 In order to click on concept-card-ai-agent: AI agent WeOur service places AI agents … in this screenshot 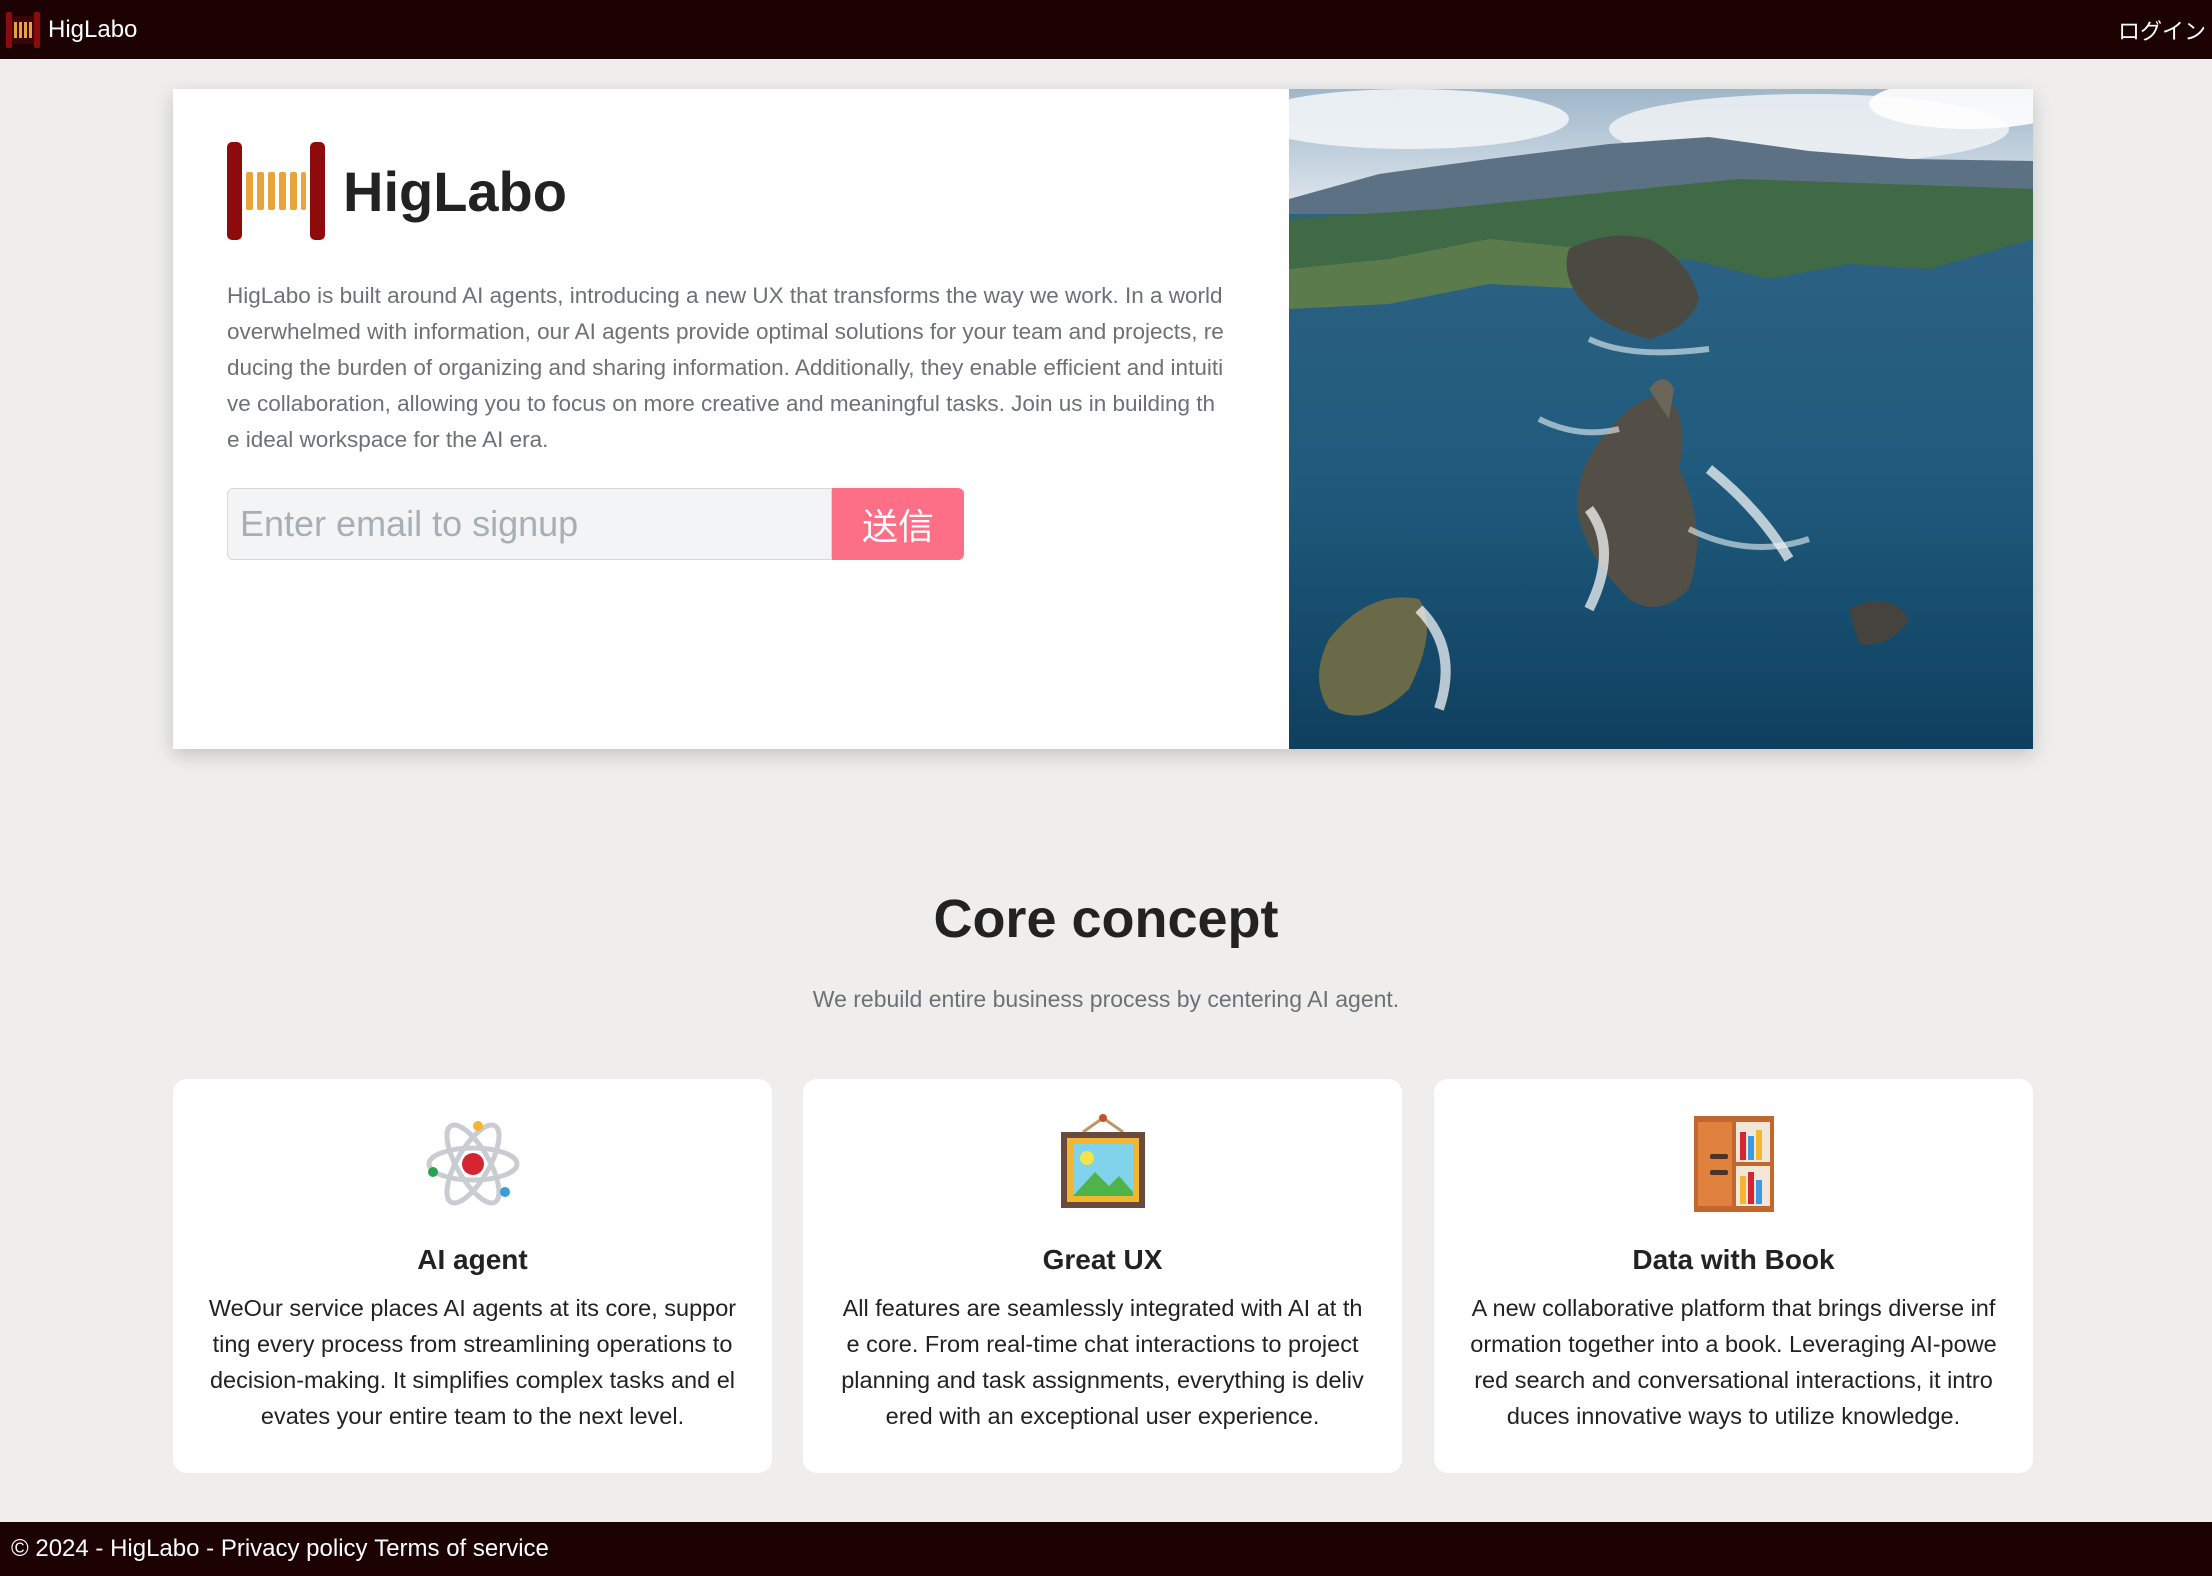, I will do `click(472, 1276)`.